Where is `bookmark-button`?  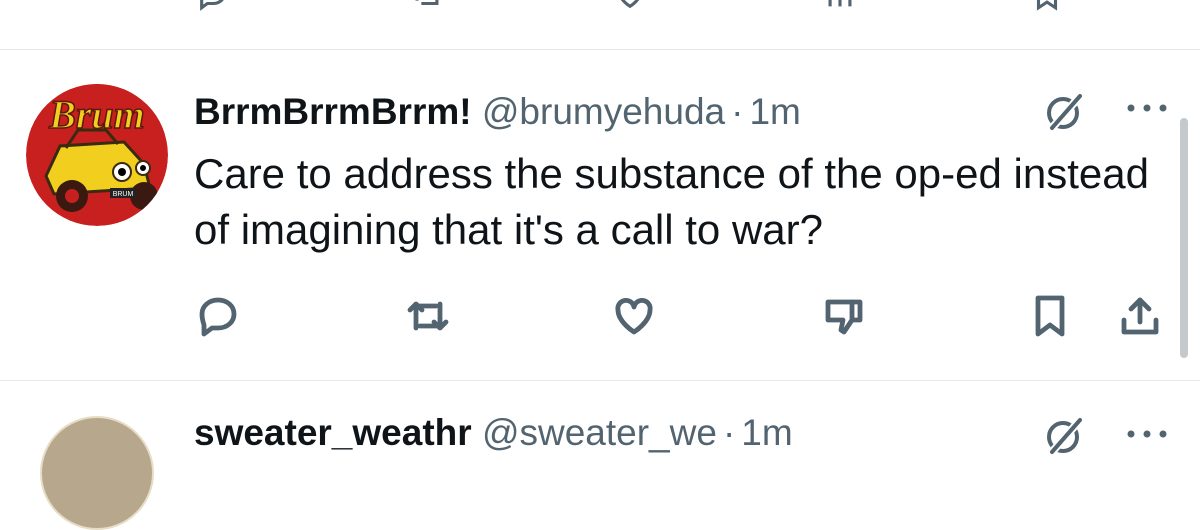 bookmark-button is located at coordinates (1050, 316).